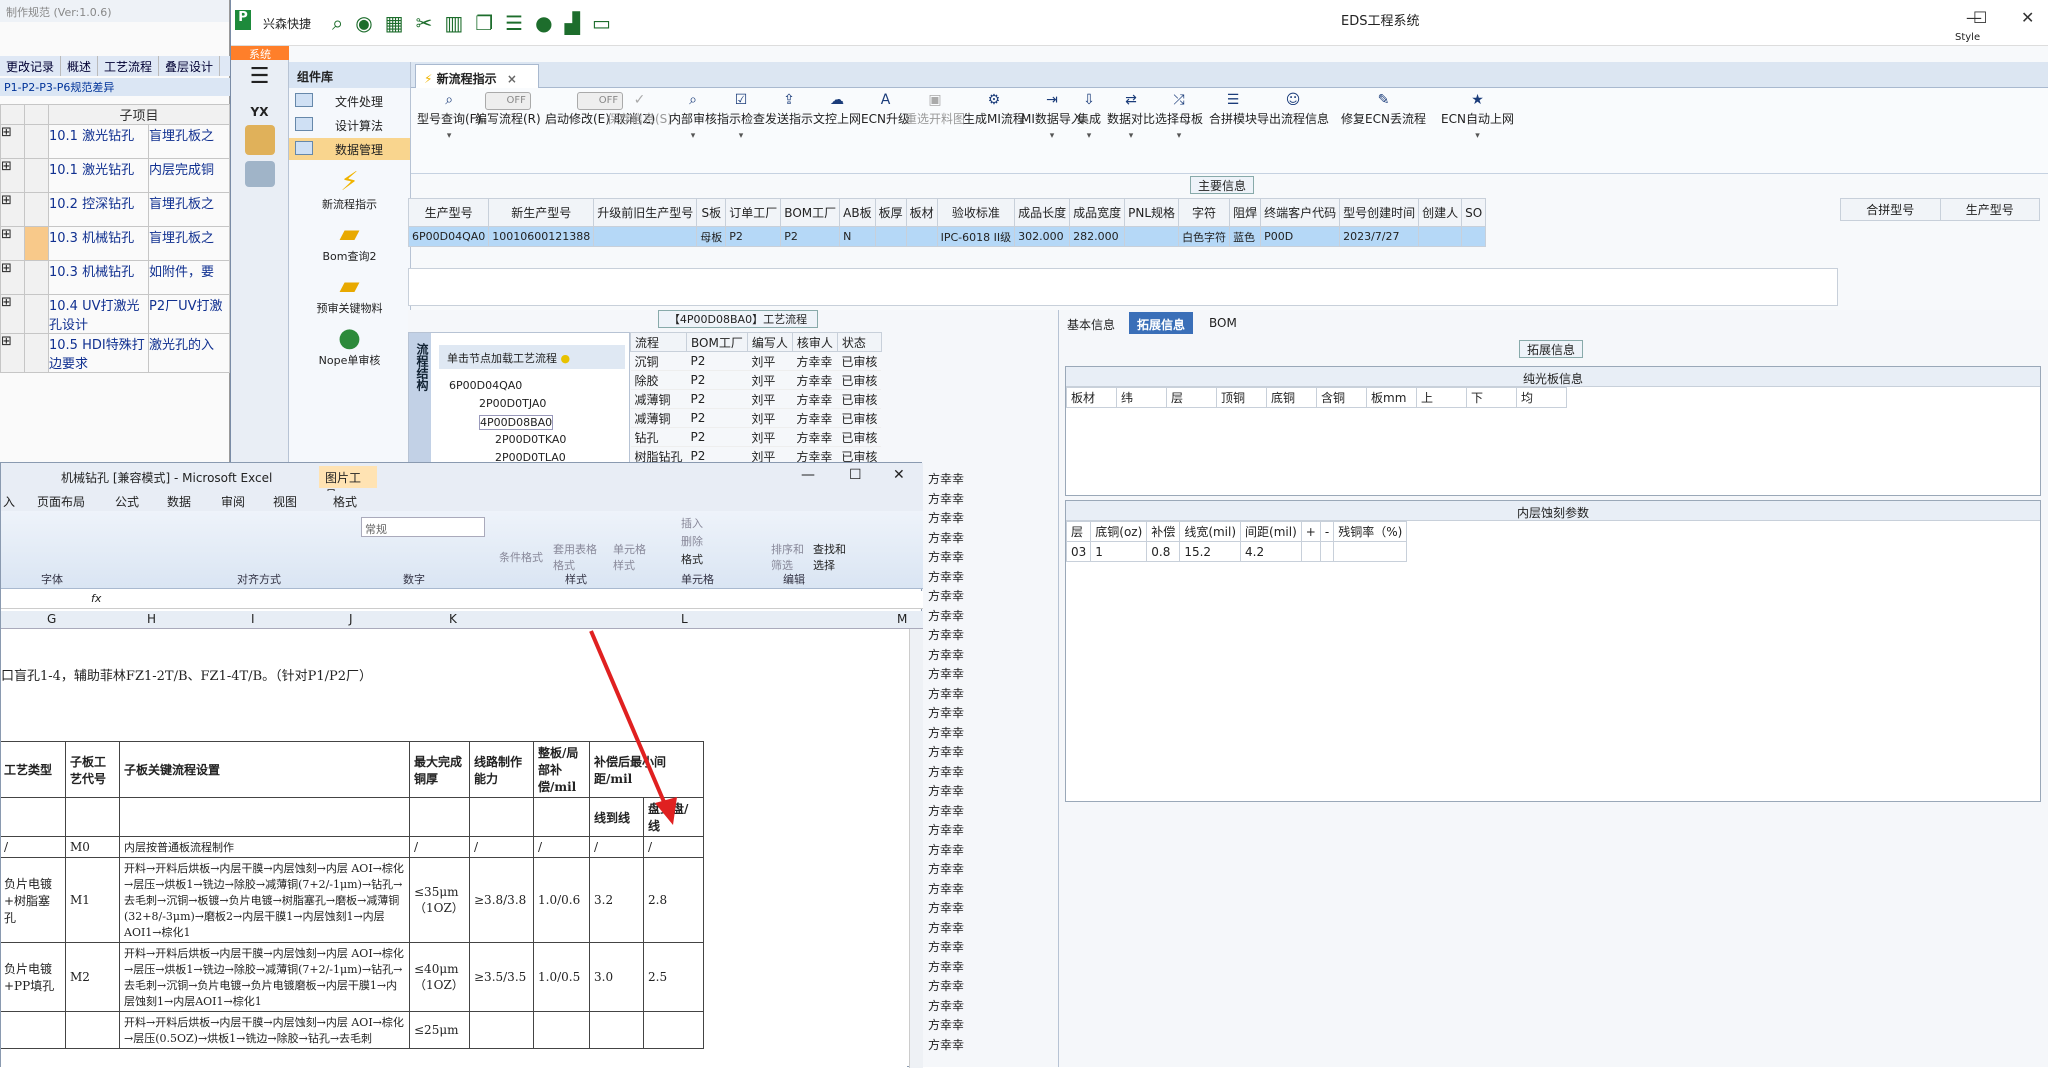 This screenshot has width=2048, height=1070. What do you see at coordinates (756, 437) in the screenshot?
I see `flow-row: 钻孔 P2 刘平 方幸幸 已审核` at bounding box center [756, 437].